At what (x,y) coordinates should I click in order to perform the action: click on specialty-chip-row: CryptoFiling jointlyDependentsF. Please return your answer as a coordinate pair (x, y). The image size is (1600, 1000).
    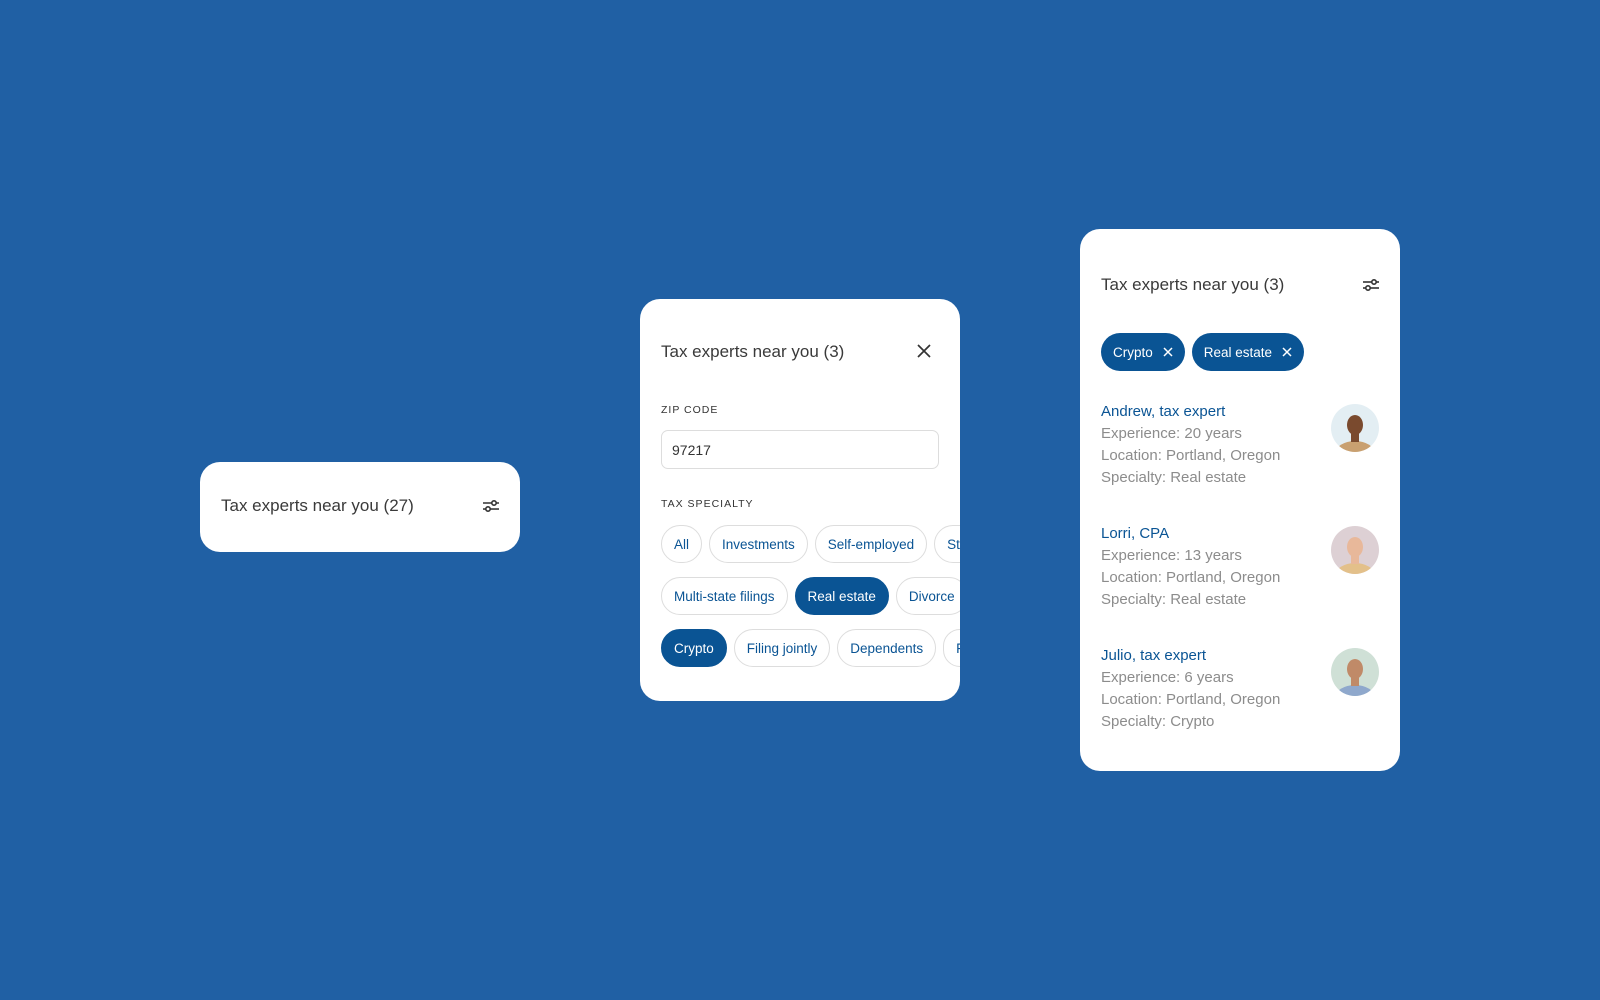
    Looking at the image, I should click on (810, 648).